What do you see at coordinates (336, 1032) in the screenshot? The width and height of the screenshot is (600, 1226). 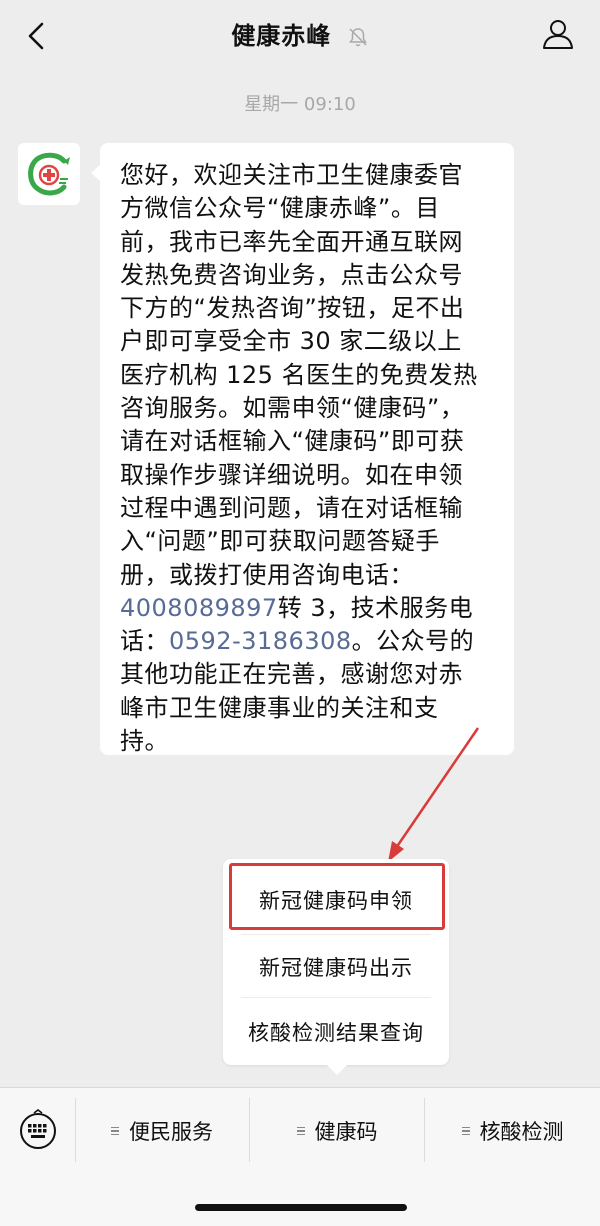 I see `menu-item-nucleic-result: 核酸检测结果查询` at bounding box center [336, 1032].